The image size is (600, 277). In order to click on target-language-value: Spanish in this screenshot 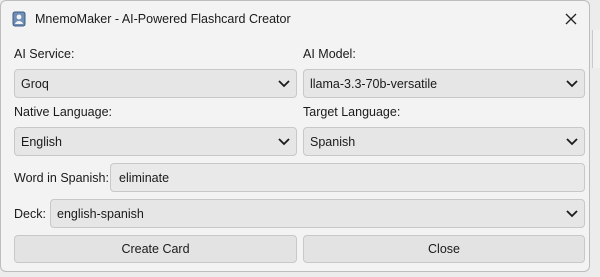, I will do `click(333, 141)`.